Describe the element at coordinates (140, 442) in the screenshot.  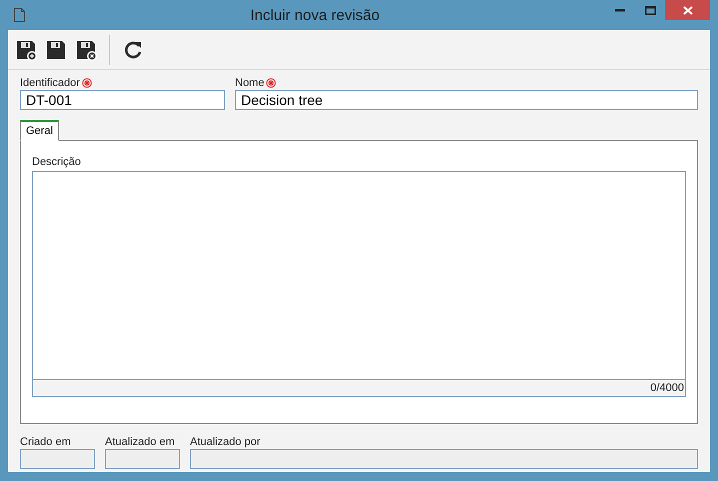
I see `field-label: Atualizado em` at that location.